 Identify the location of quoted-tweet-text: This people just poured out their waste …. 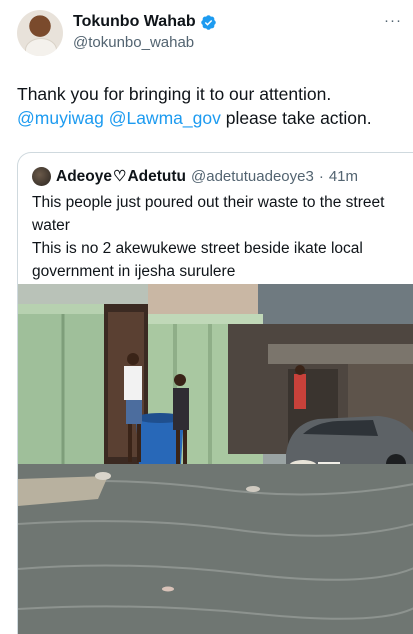
(217, 237).